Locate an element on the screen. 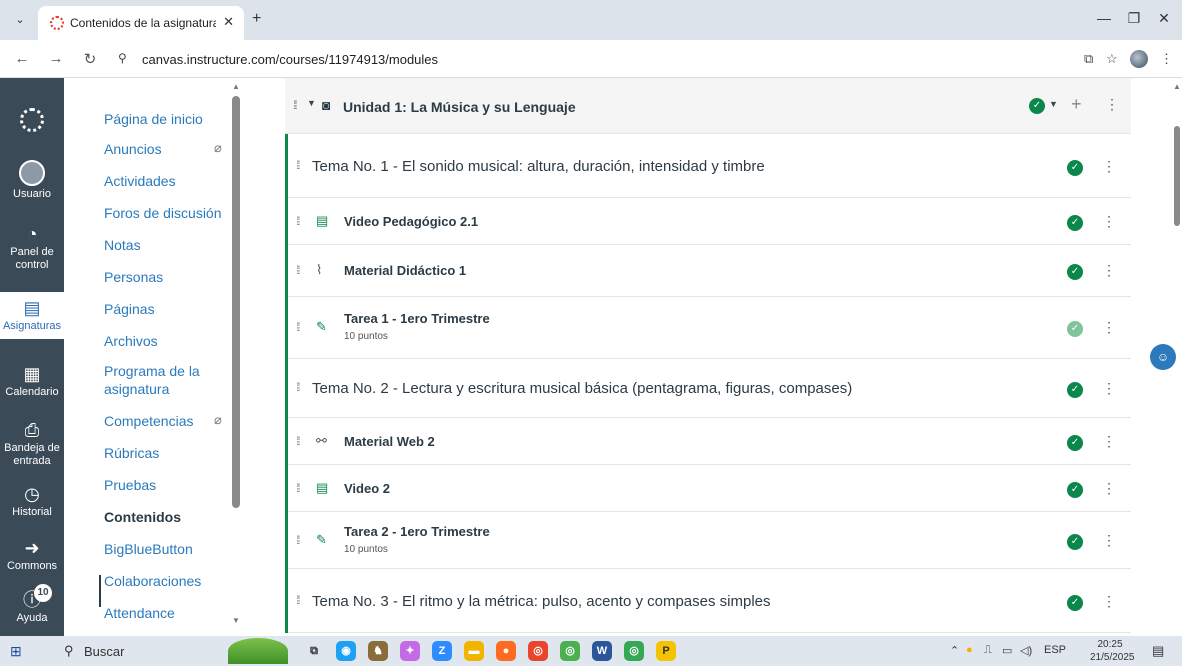  course-nav-rubrics: Rúbricas is located at coordinates (131, 453).